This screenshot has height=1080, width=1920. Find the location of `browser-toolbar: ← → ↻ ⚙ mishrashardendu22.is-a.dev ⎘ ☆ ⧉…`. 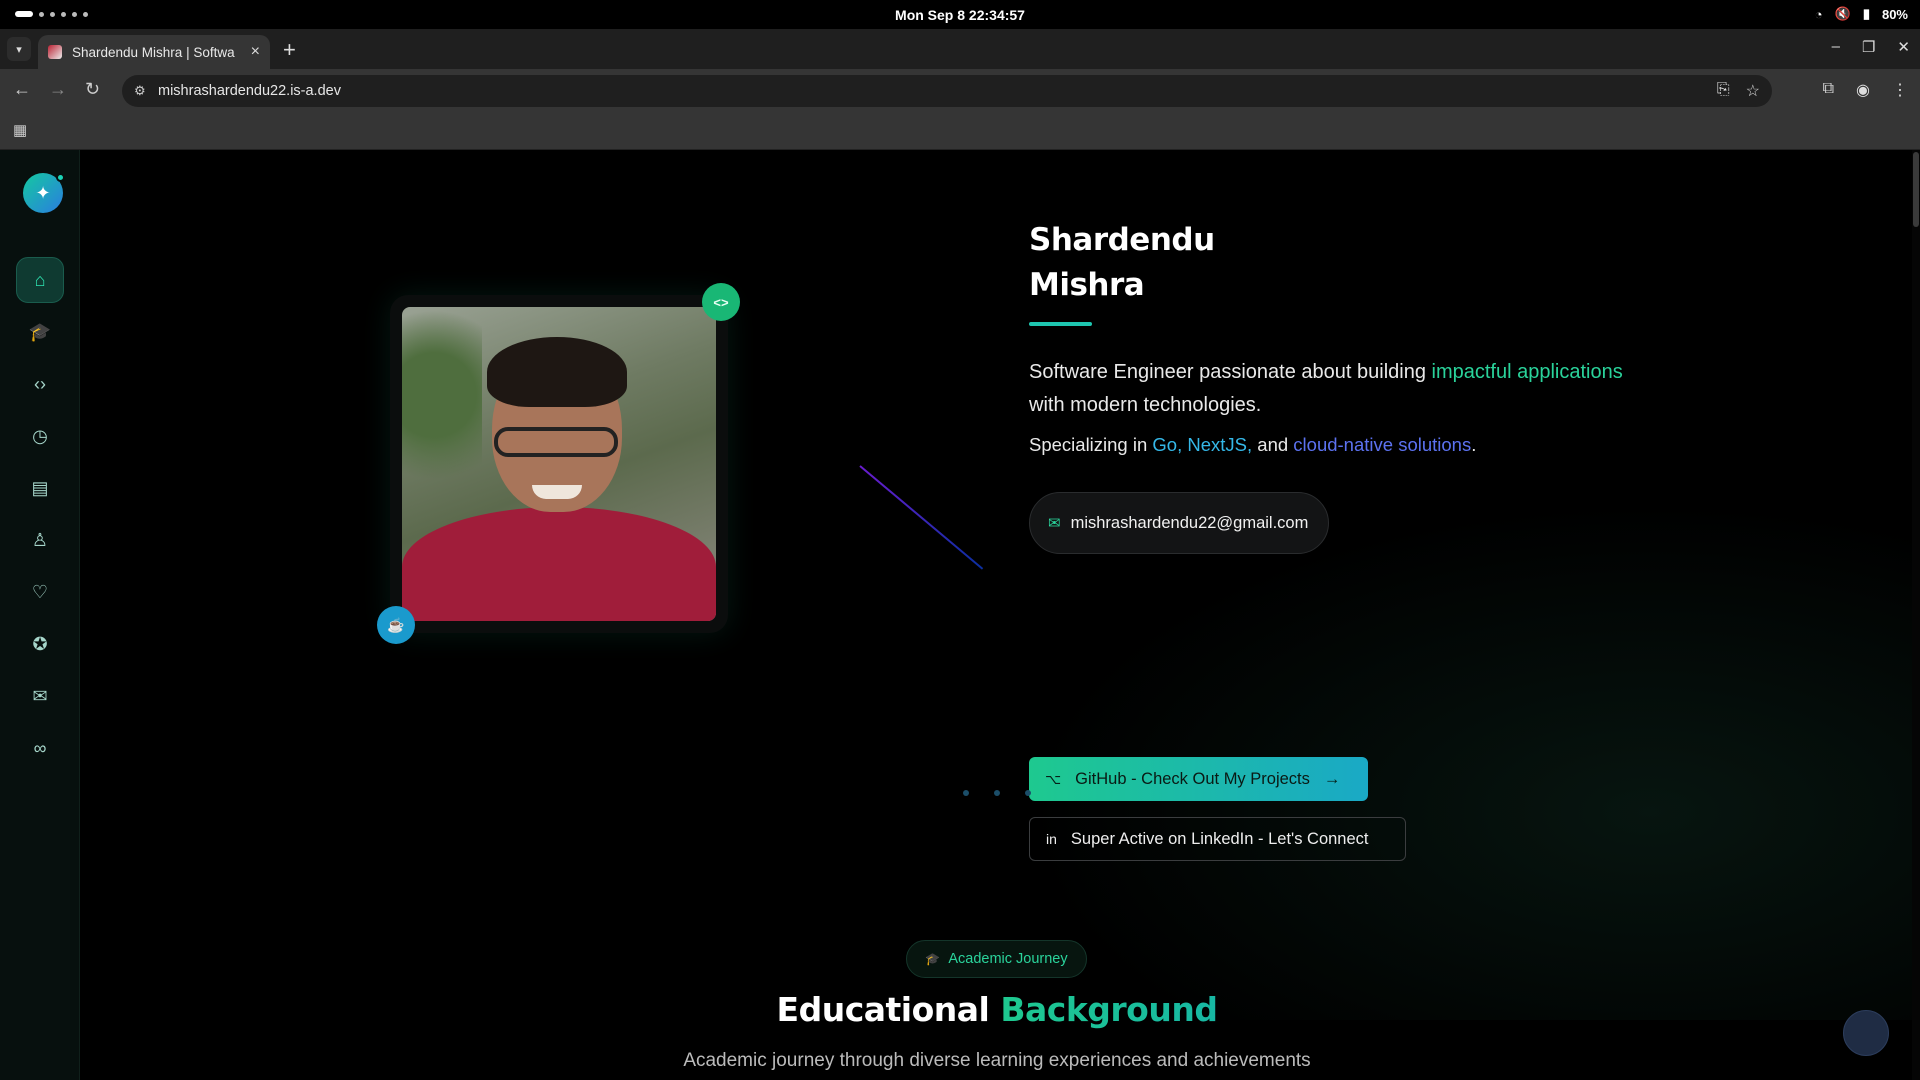

browser-toolbar: ← → ↻ ⚙ mishrashardendu22.is-a.dev ⎘ ☆ ⧉… is located at coordinates (960, 91).